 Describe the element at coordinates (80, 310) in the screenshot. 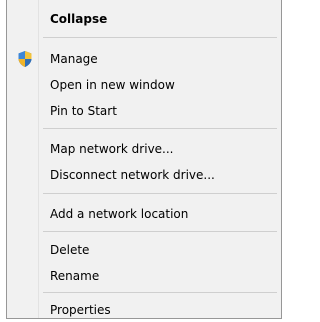

I see `menu-item-label: Properties` at that location.